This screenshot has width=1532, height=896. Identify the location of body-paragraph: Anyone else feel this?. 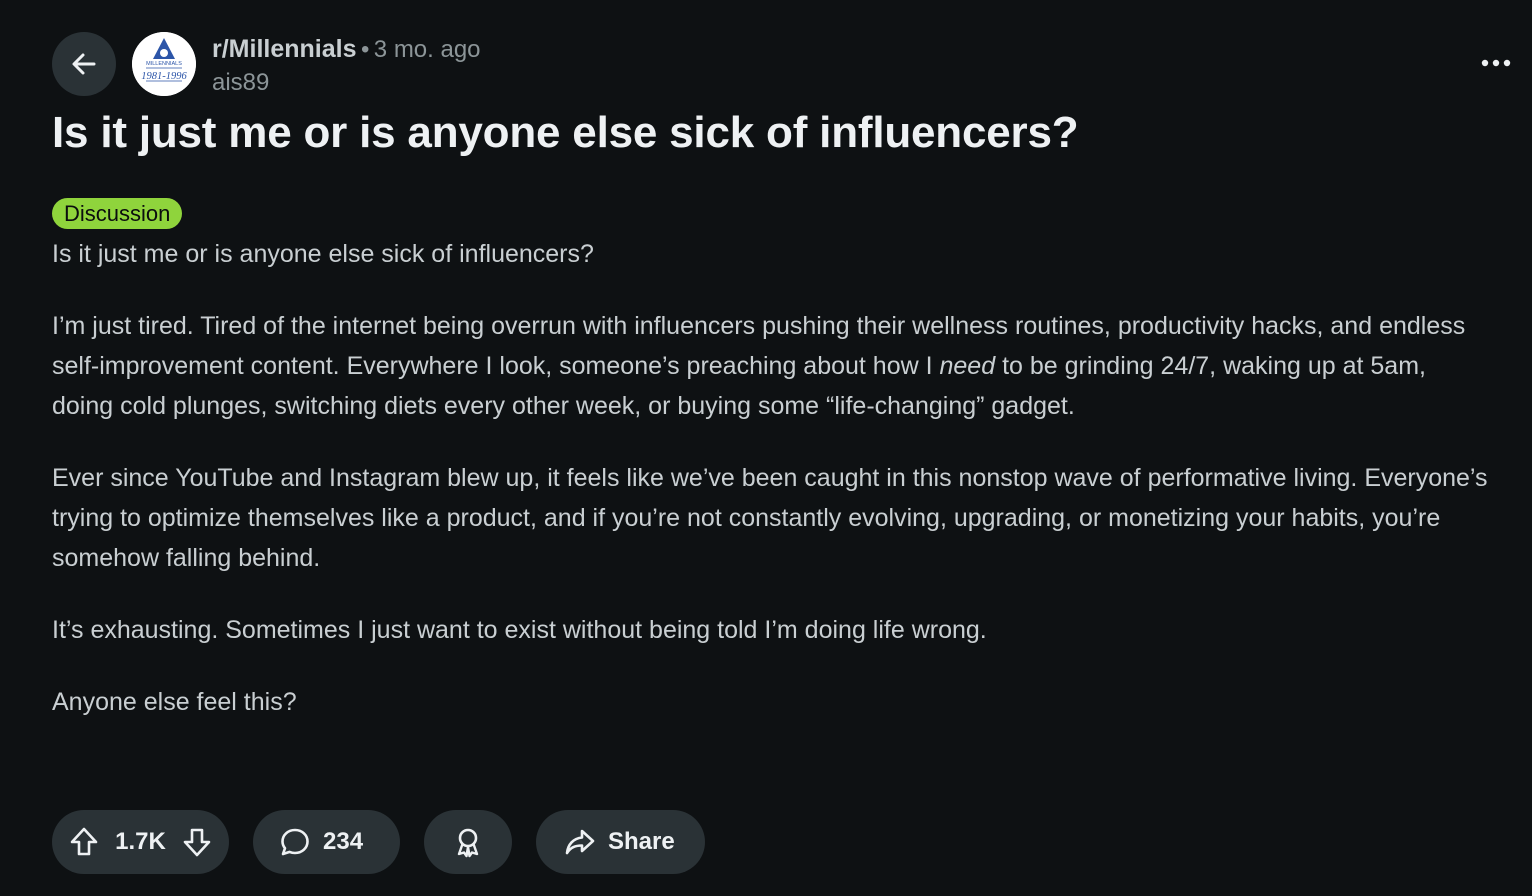
(174, 702).